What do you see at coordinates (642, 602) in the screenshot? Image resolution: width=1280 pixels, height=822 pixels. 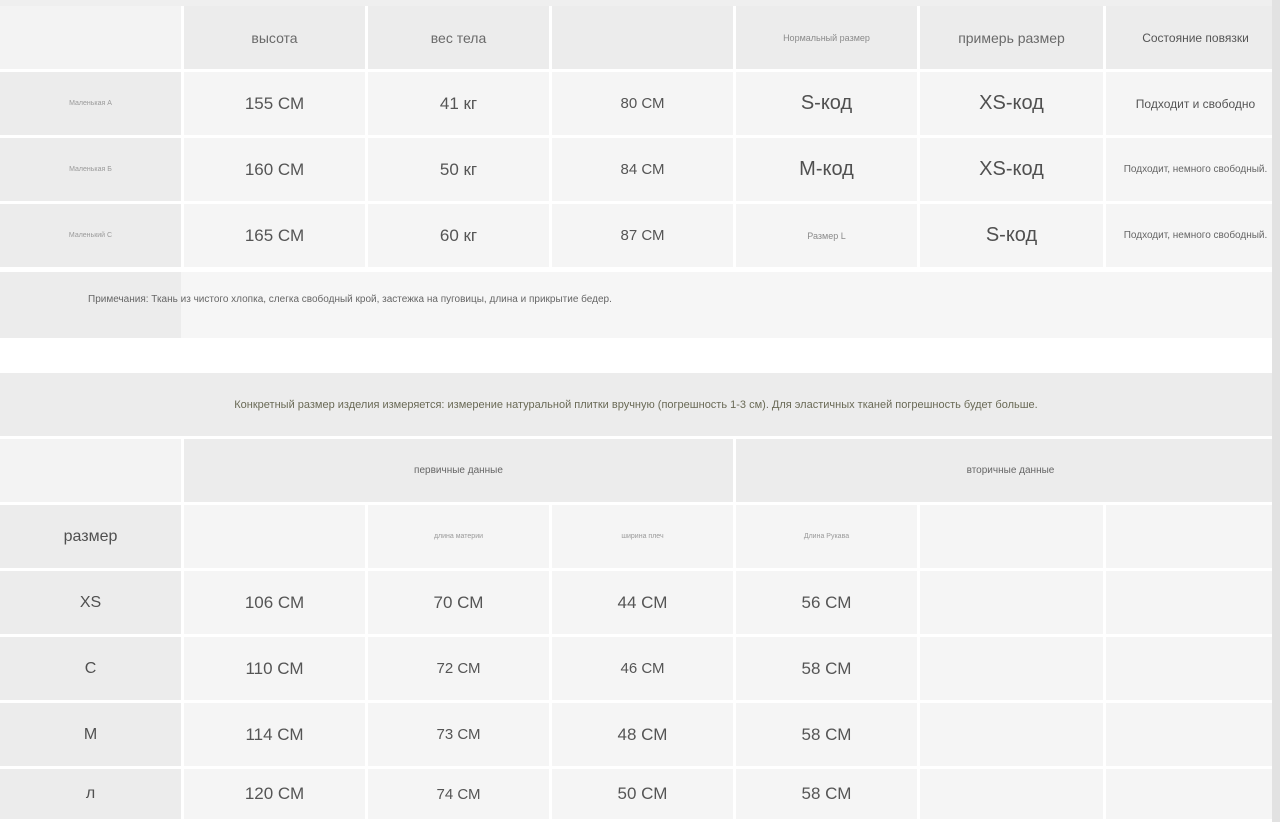 I see `shoulder-value: 44 СМ` at bounding box center [642, 602].